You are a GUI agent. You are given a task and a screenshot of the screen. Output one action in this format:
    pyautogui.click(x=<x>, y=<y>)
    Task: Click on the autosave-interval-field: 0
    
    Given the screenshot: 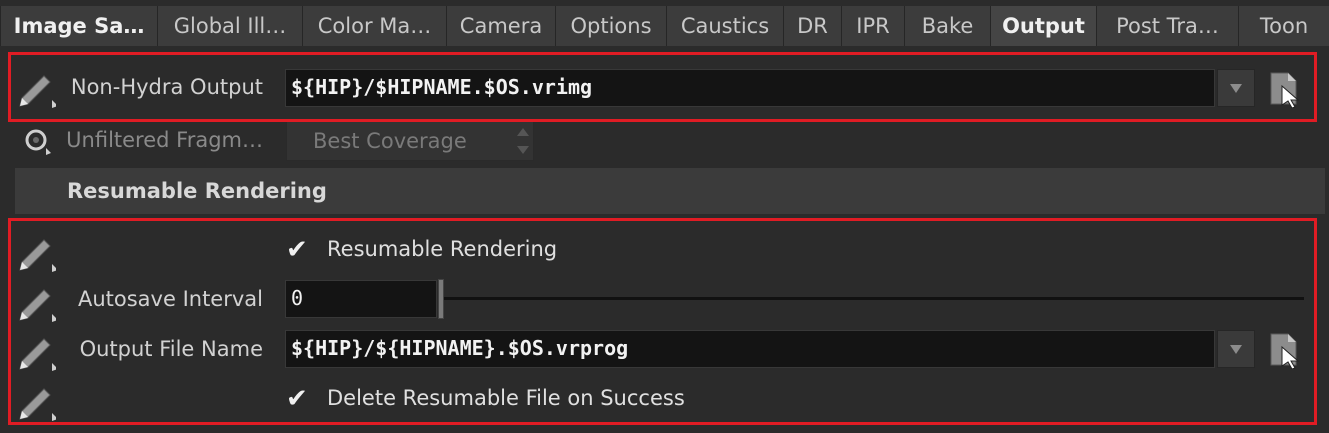 What is the action you would take?
    pyautogui.click(x=361, y=299)
    